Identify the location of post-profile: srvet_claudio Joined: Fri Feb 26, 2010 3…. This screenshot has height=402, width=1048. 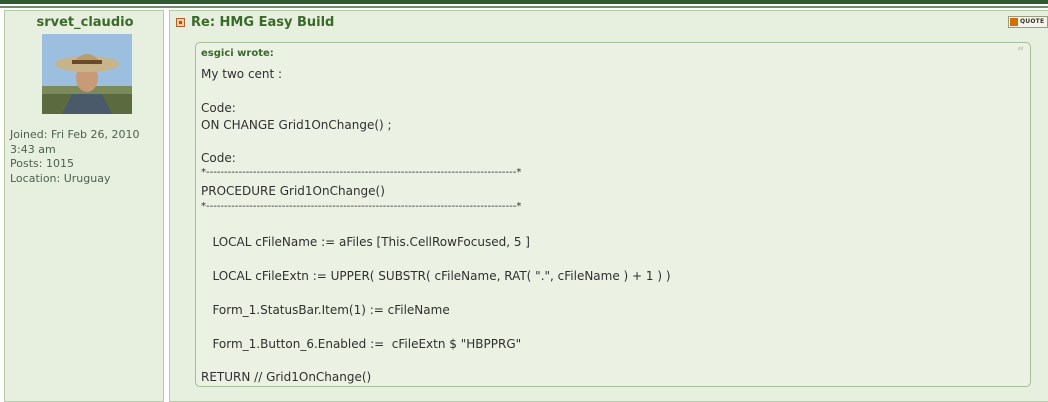
(84, 206).